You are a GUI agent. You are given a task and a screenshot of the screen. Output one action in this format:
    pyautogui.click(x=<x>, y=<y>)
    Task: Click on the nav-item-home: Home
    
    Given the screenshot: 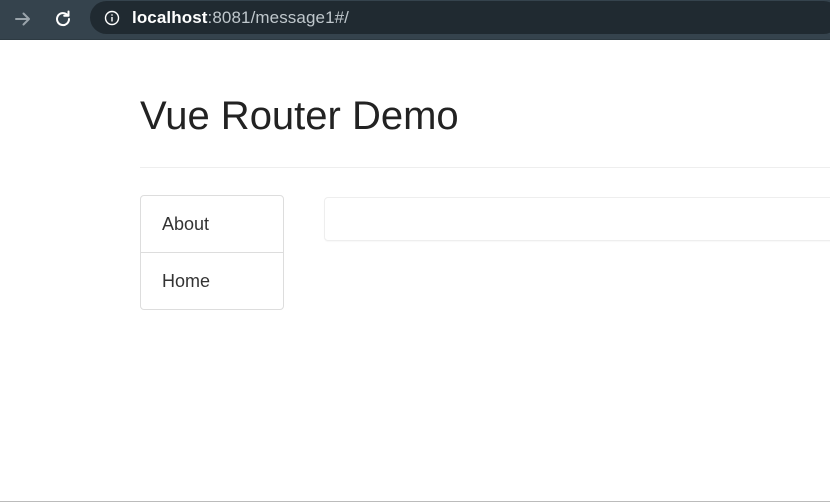 What is the action you would take?
    pyautogui.click(x=212, y=280)
    